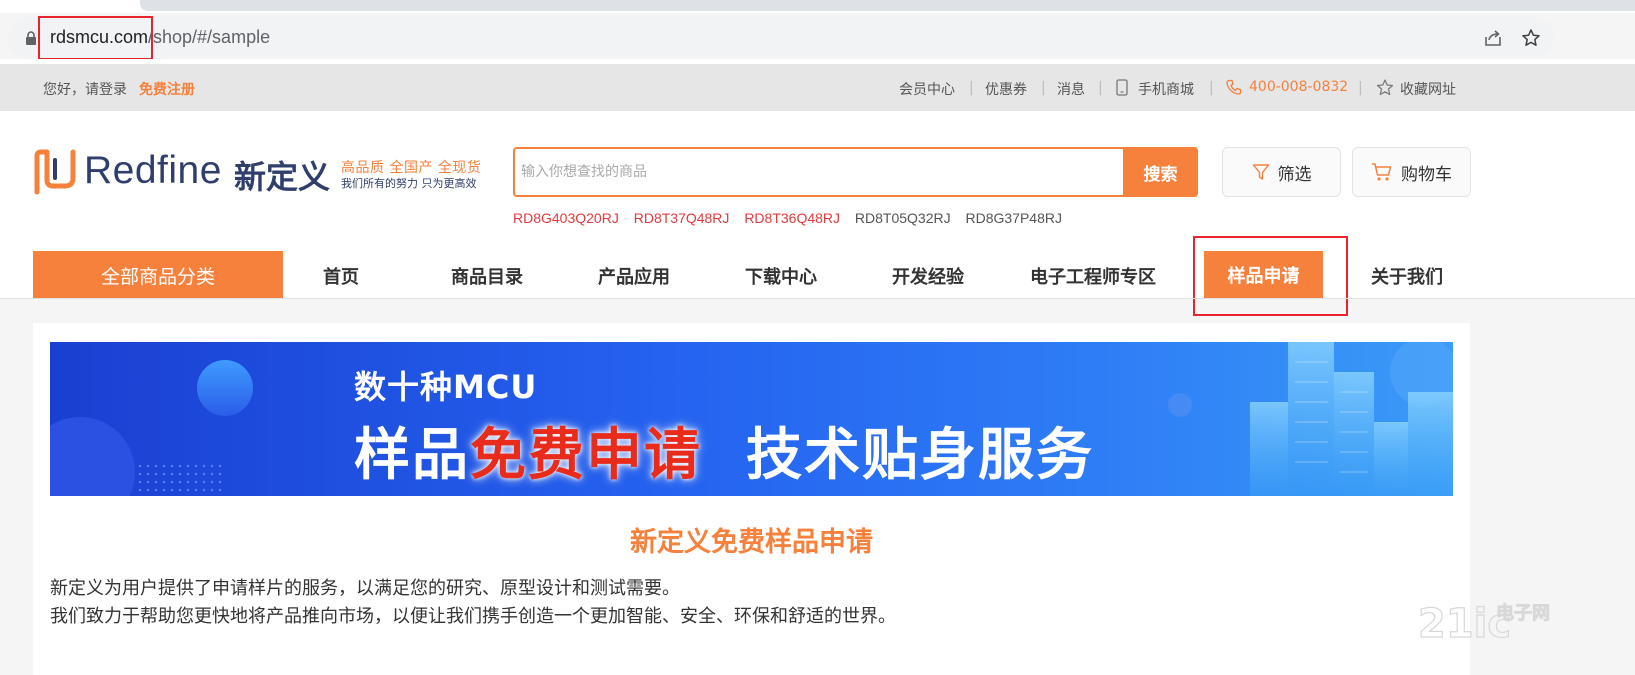 The image size is (1635, 675). Describe the element at coordinates (927, 89) in the screenshot. I see `member-center-link: 会员中心` at that location.